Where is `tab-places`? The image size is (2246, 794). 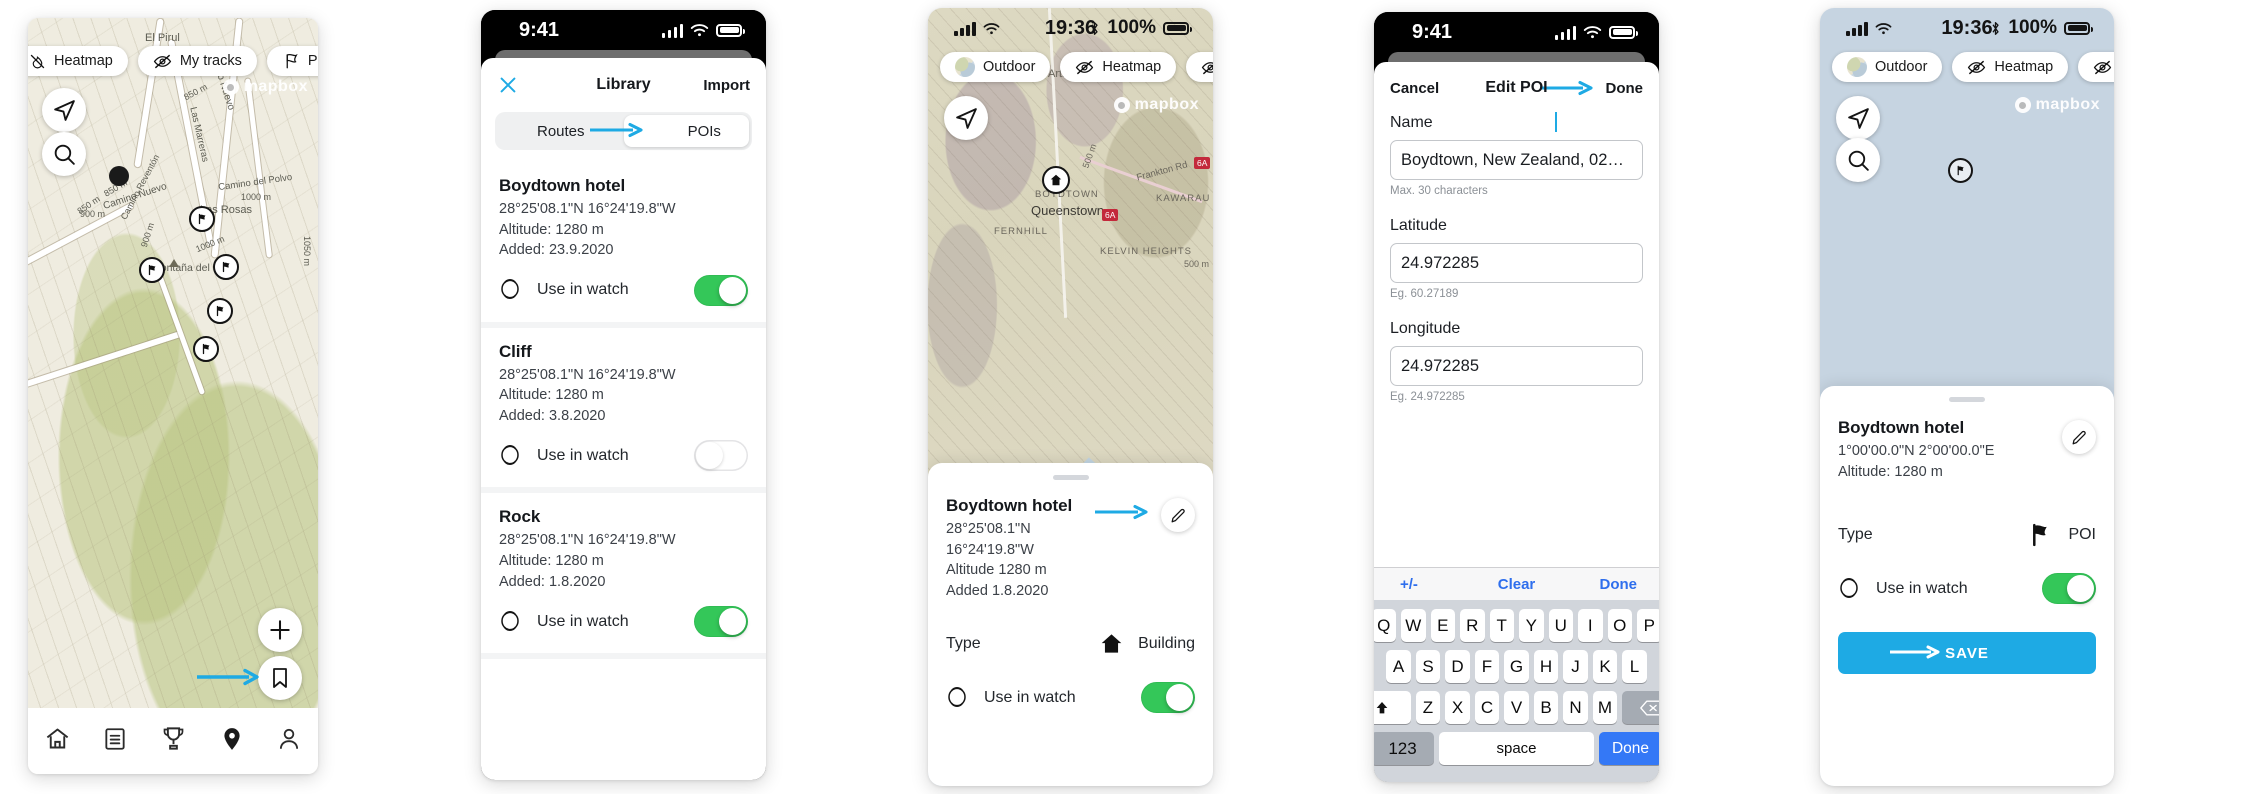 tab-places is located at coordinates (232, 741).